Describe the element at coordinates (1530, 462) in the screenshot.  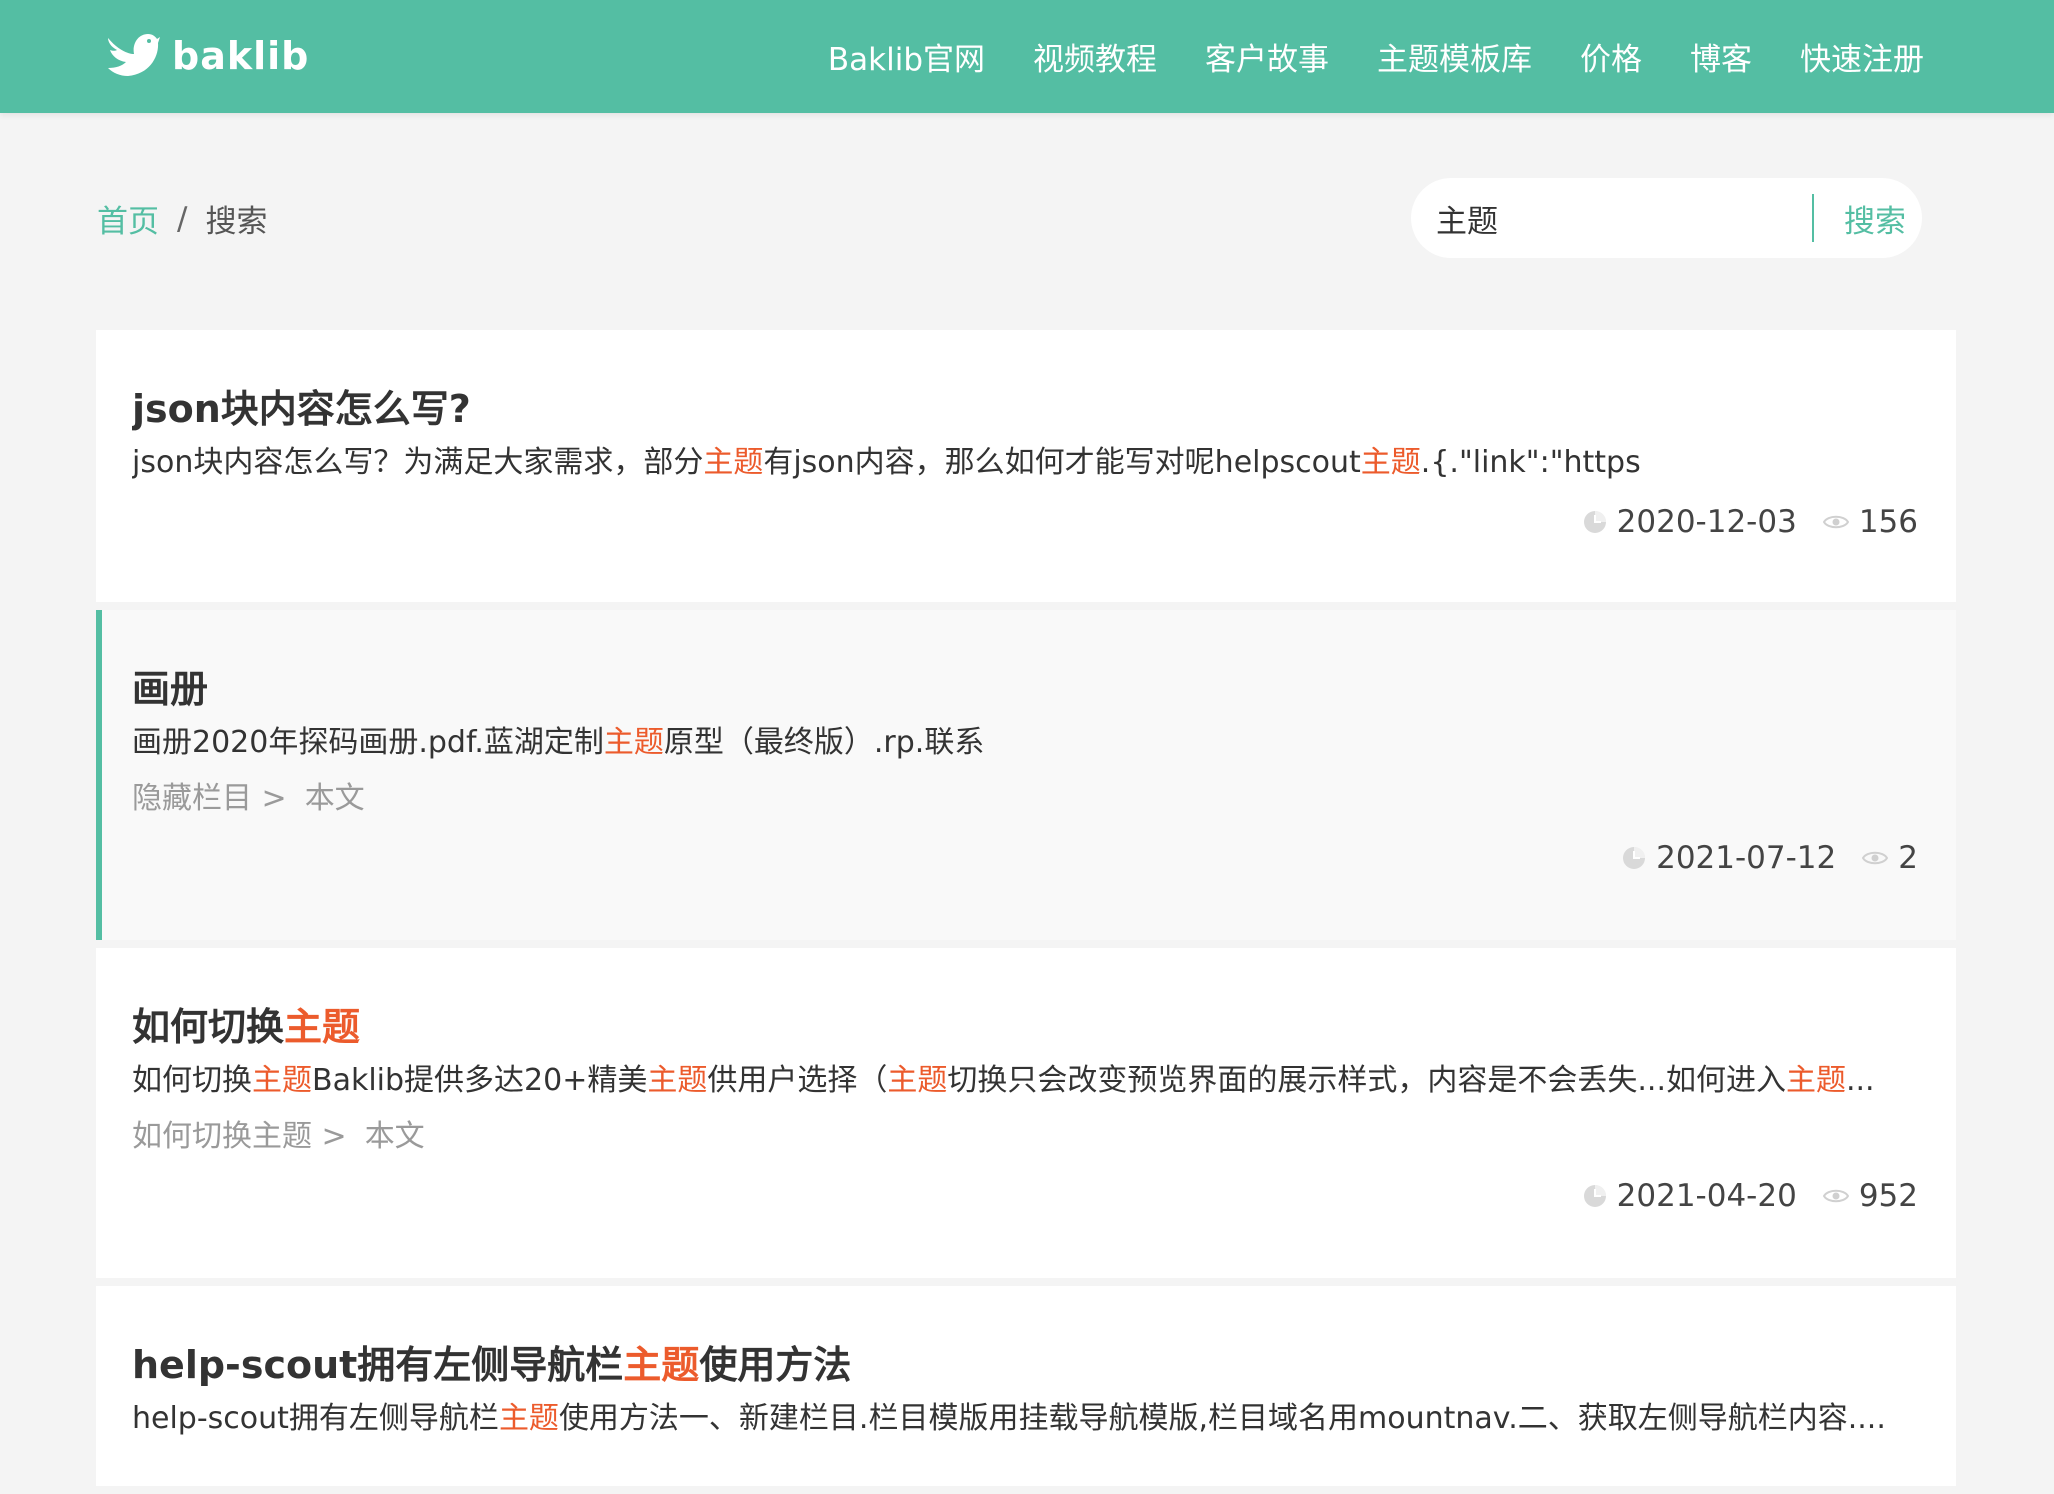
I see `result-excerpt-text: .{."link":"https` at that location.